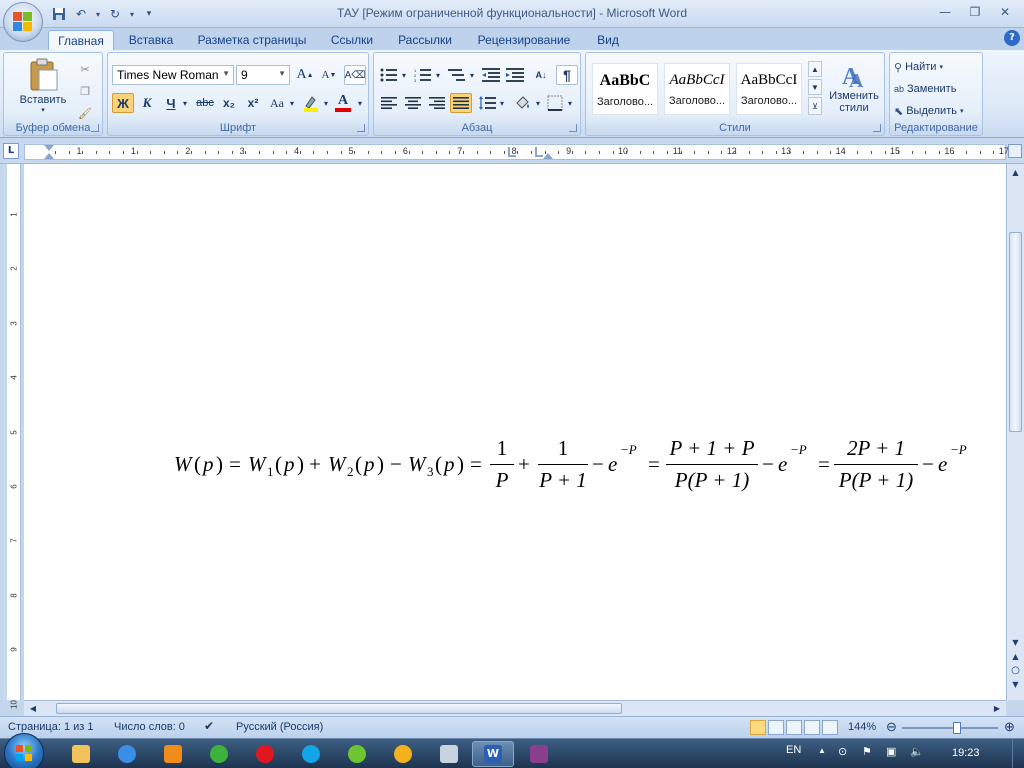  What do you see at coordinates (862, 727) in the screenshot?
I see `zoom-level: 144%` at bounding box center [862, 727].